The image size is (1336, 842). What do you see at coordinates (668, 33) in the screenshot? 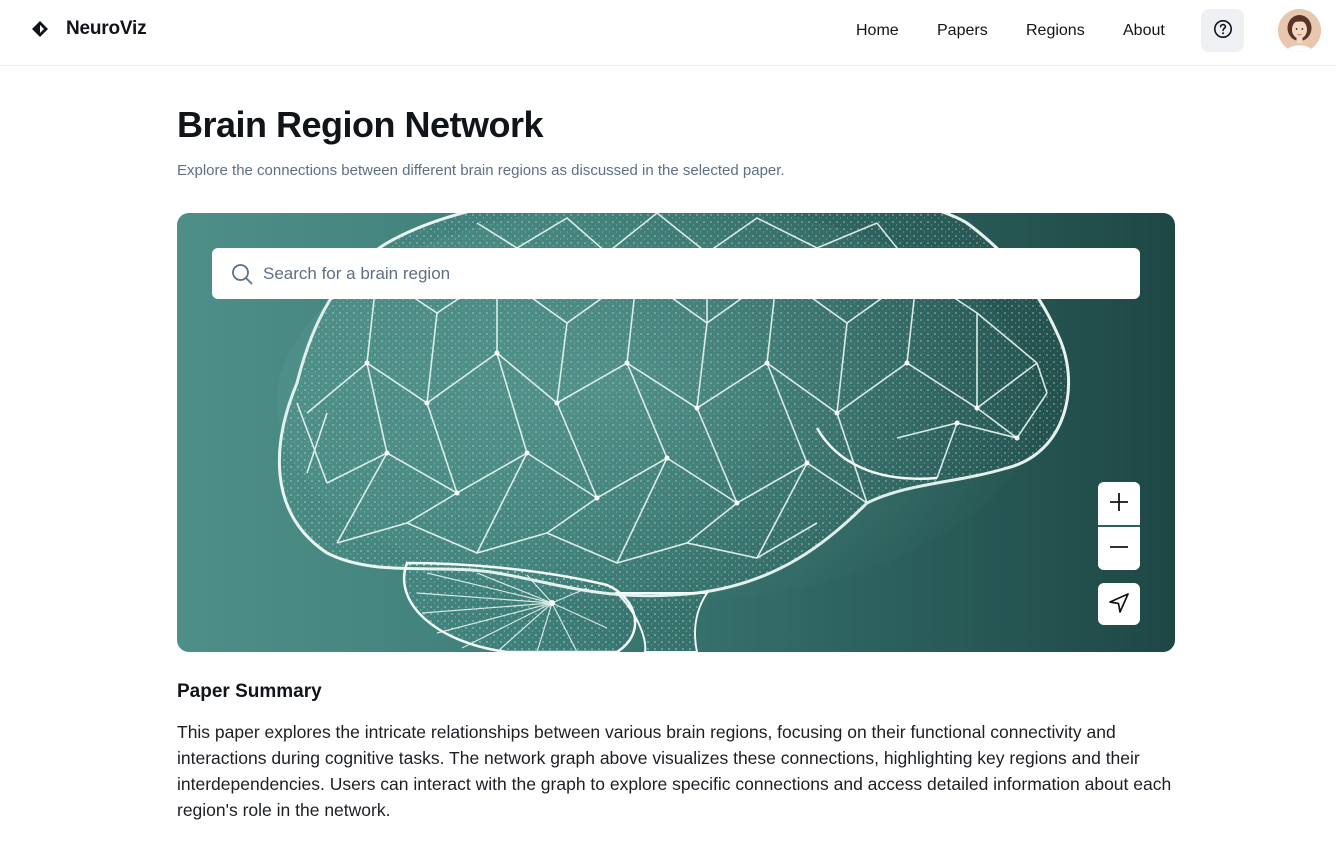
I see `top-navigation-bar: NeuroViz Home Papers Regions About` at bounding box center [668, 33].